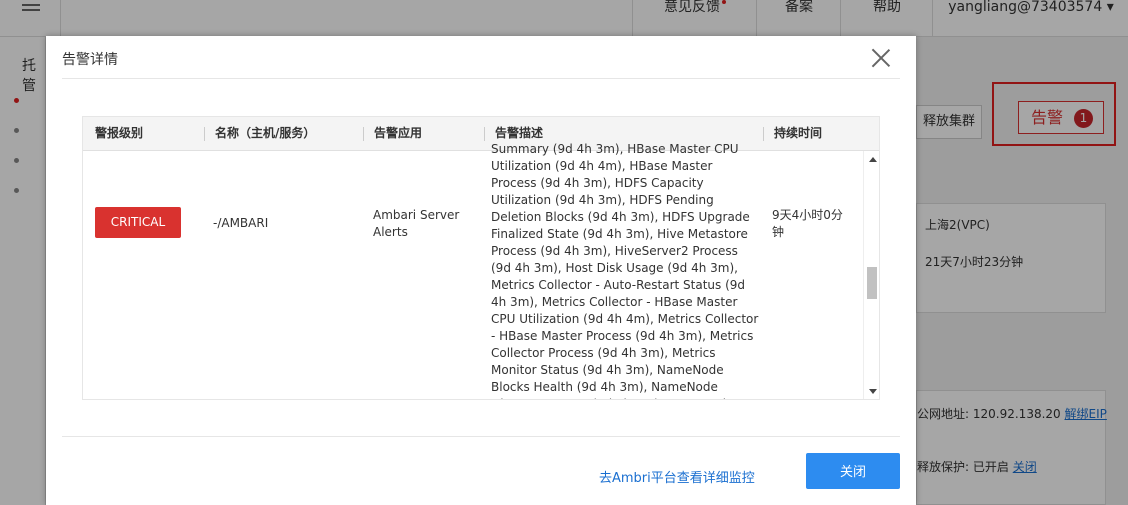 This screenshot has width=1128, height=505. Describe the element at coordinates (853, 471) in the screenshot. I see `close-button: 关闭` at that location.